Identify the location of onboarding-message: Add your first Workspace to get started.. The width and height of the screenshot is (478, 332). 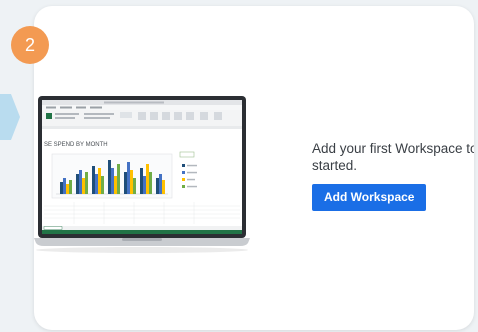
(393, 157).